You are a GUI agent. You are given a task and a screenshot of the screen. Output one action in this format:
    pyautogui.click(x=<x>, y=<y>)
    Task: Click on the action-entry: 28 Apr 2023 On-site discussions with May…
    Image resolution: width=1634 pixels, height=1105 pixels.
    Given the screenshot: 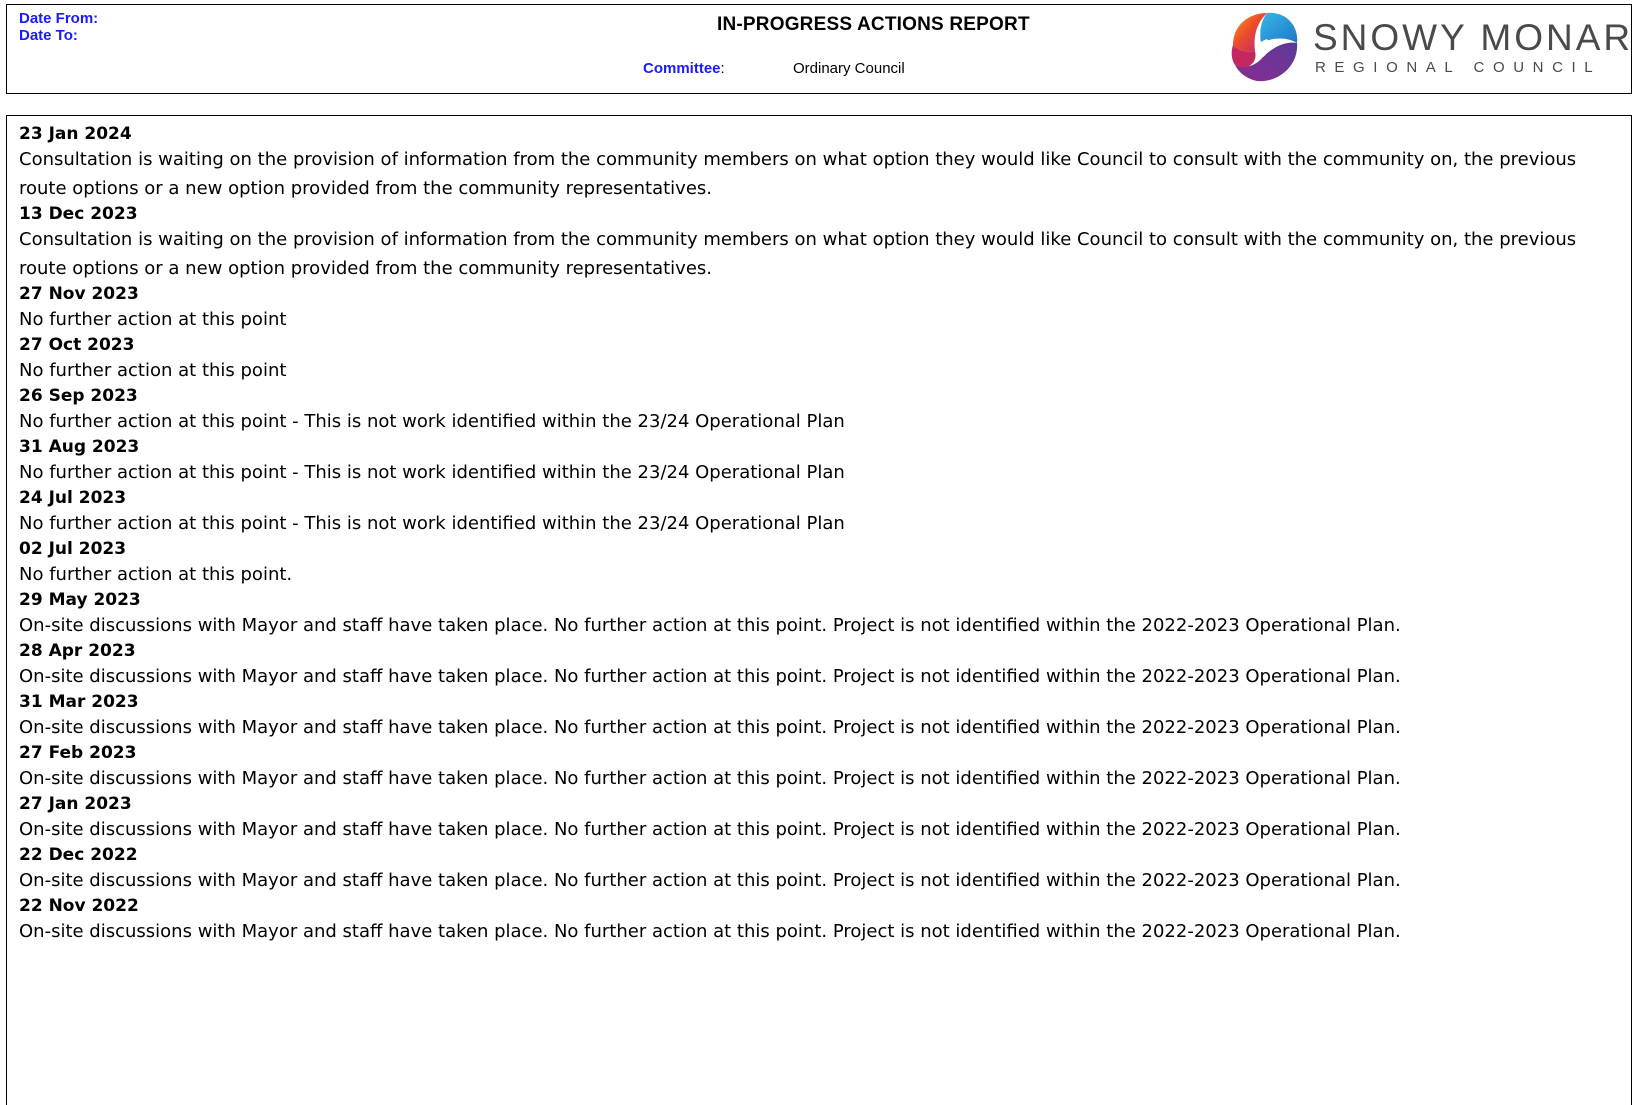 What is the action you would take?
    pyautogui.click(x=819, y=665)
    